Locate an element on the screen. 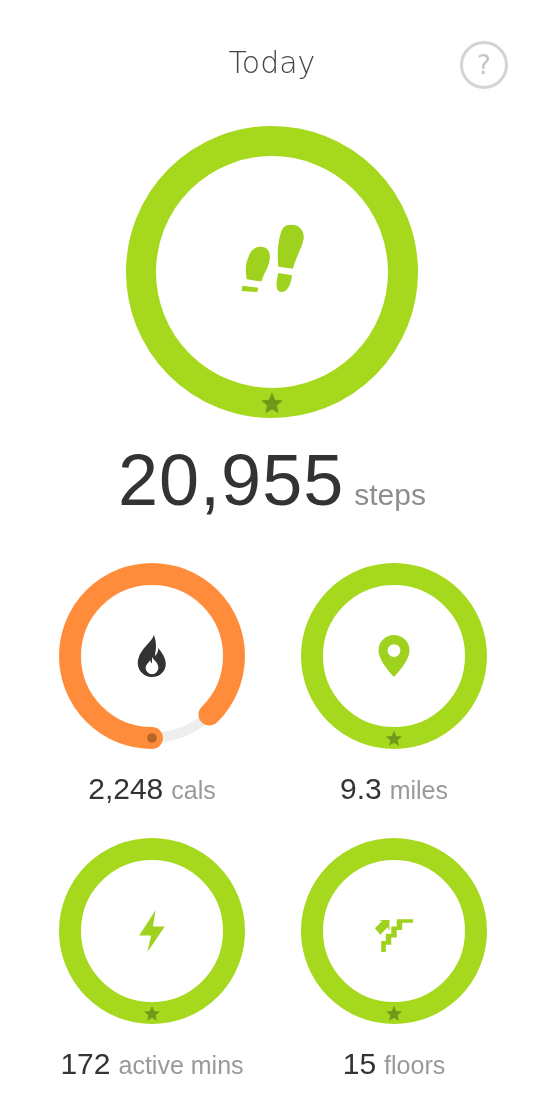 This screenshot has height=1120, width=544. stairs-icon is located at coordinates (394, 935).